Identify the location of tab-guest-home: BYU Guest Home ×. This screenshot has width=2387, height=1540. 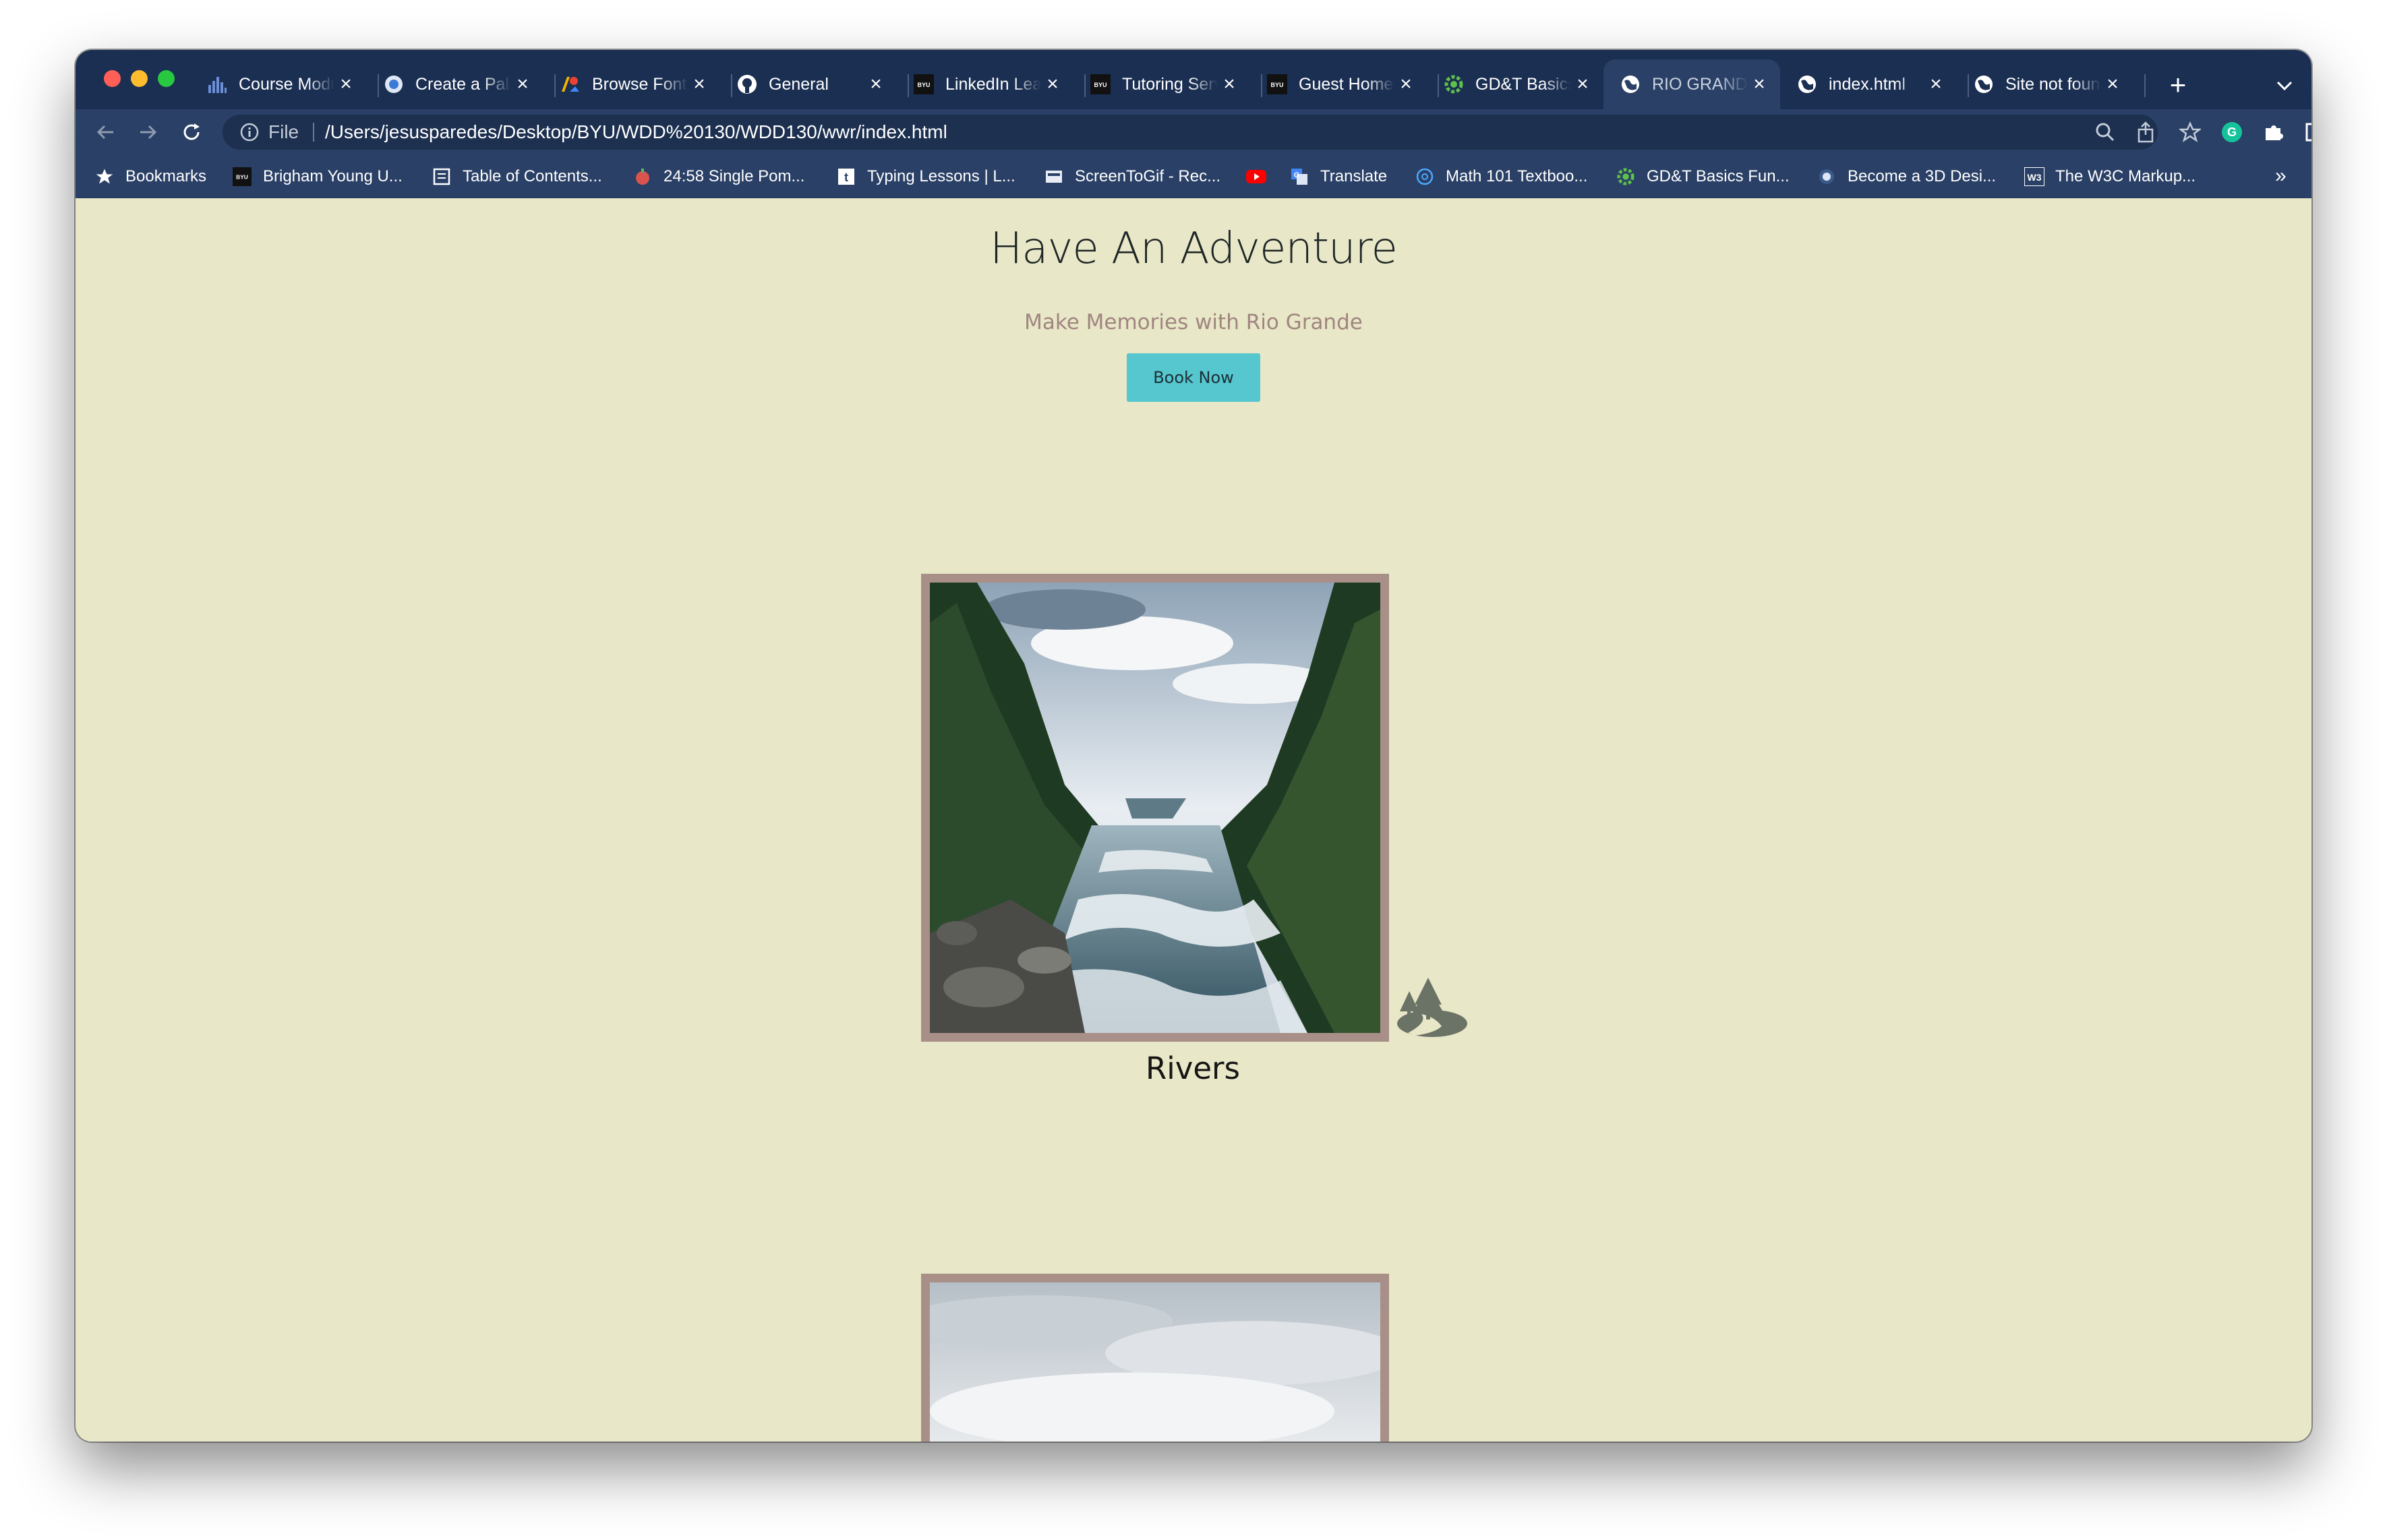
(1338, 84).